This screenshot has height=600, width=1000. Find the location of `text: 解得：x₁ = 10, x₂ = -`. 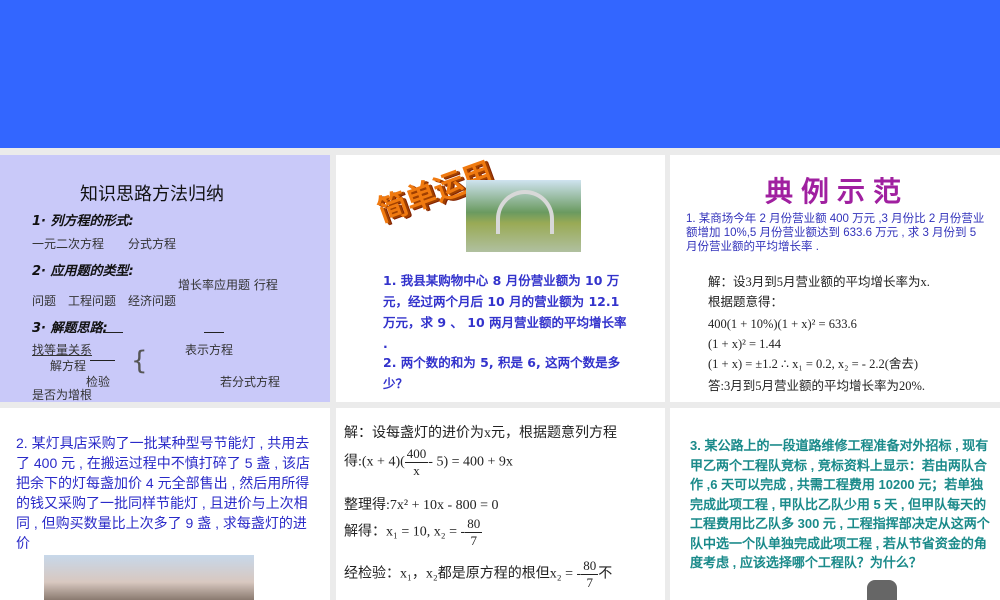

text: 解得：x₁ = 10, x₂ = - is located at coordinates (405, 532).